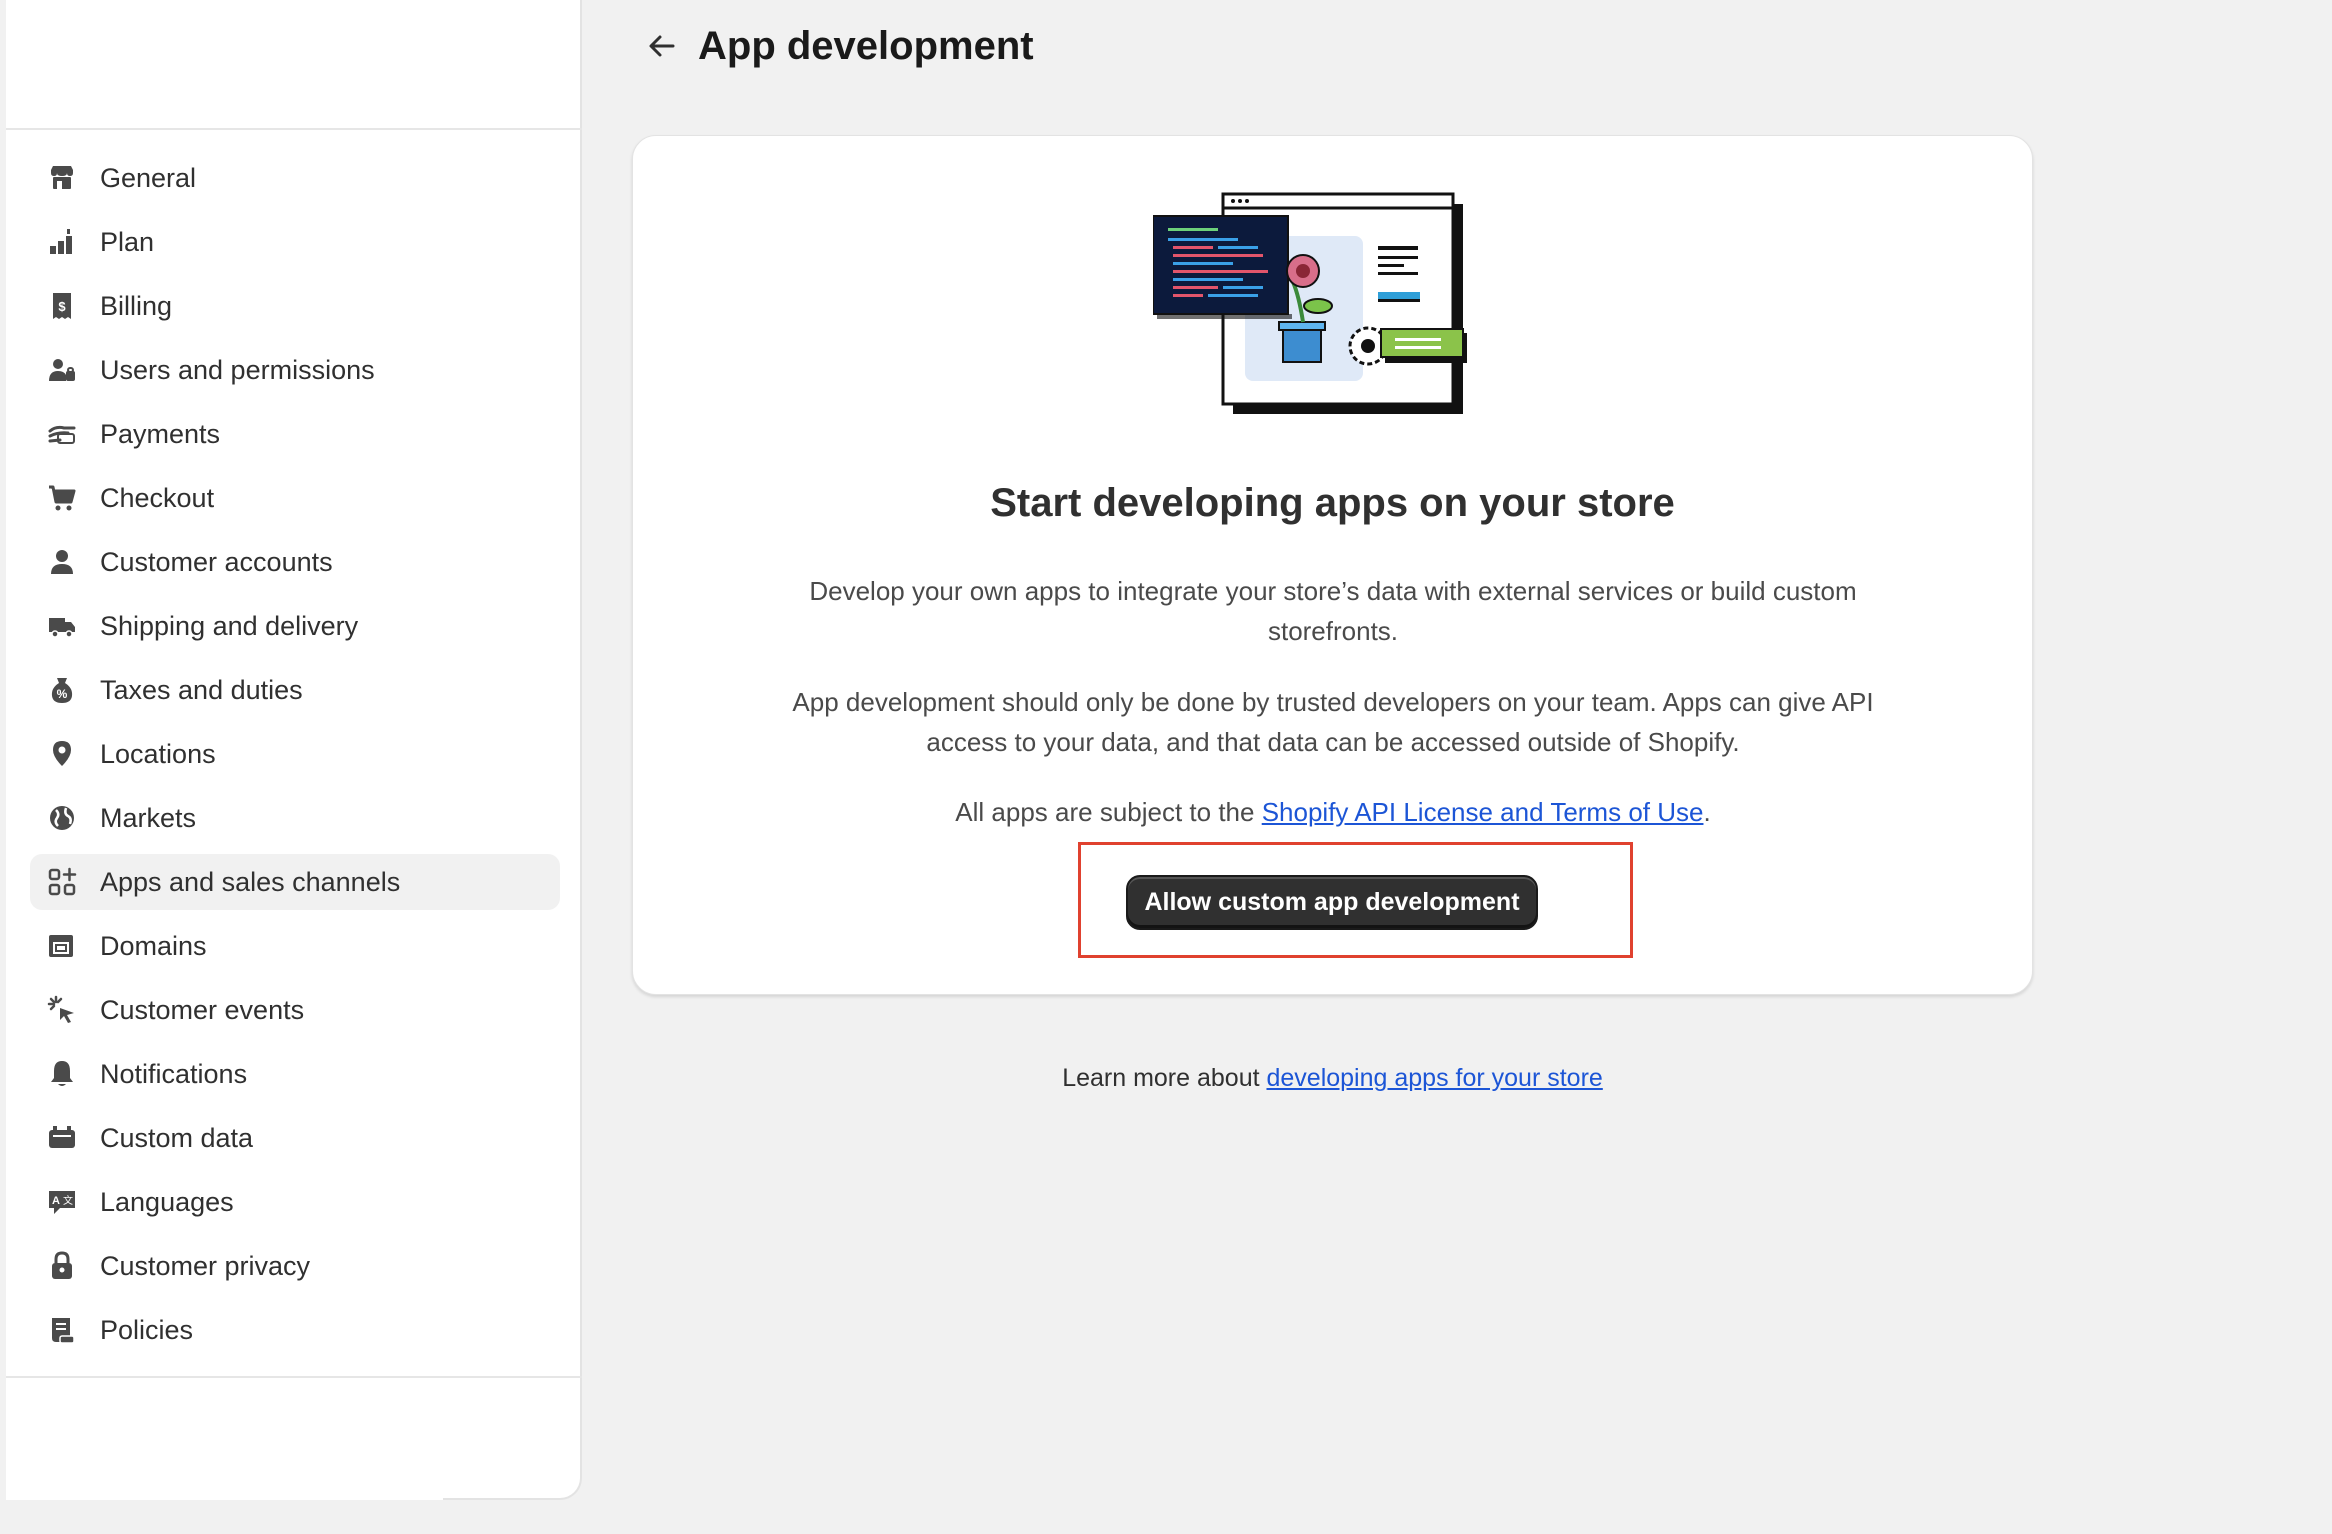  What do you see at coordinates (1332, 902) in the screenshot?
I see `allow-custom-app-development-button: Allow custom app development` at bounding box center [1332, 902].